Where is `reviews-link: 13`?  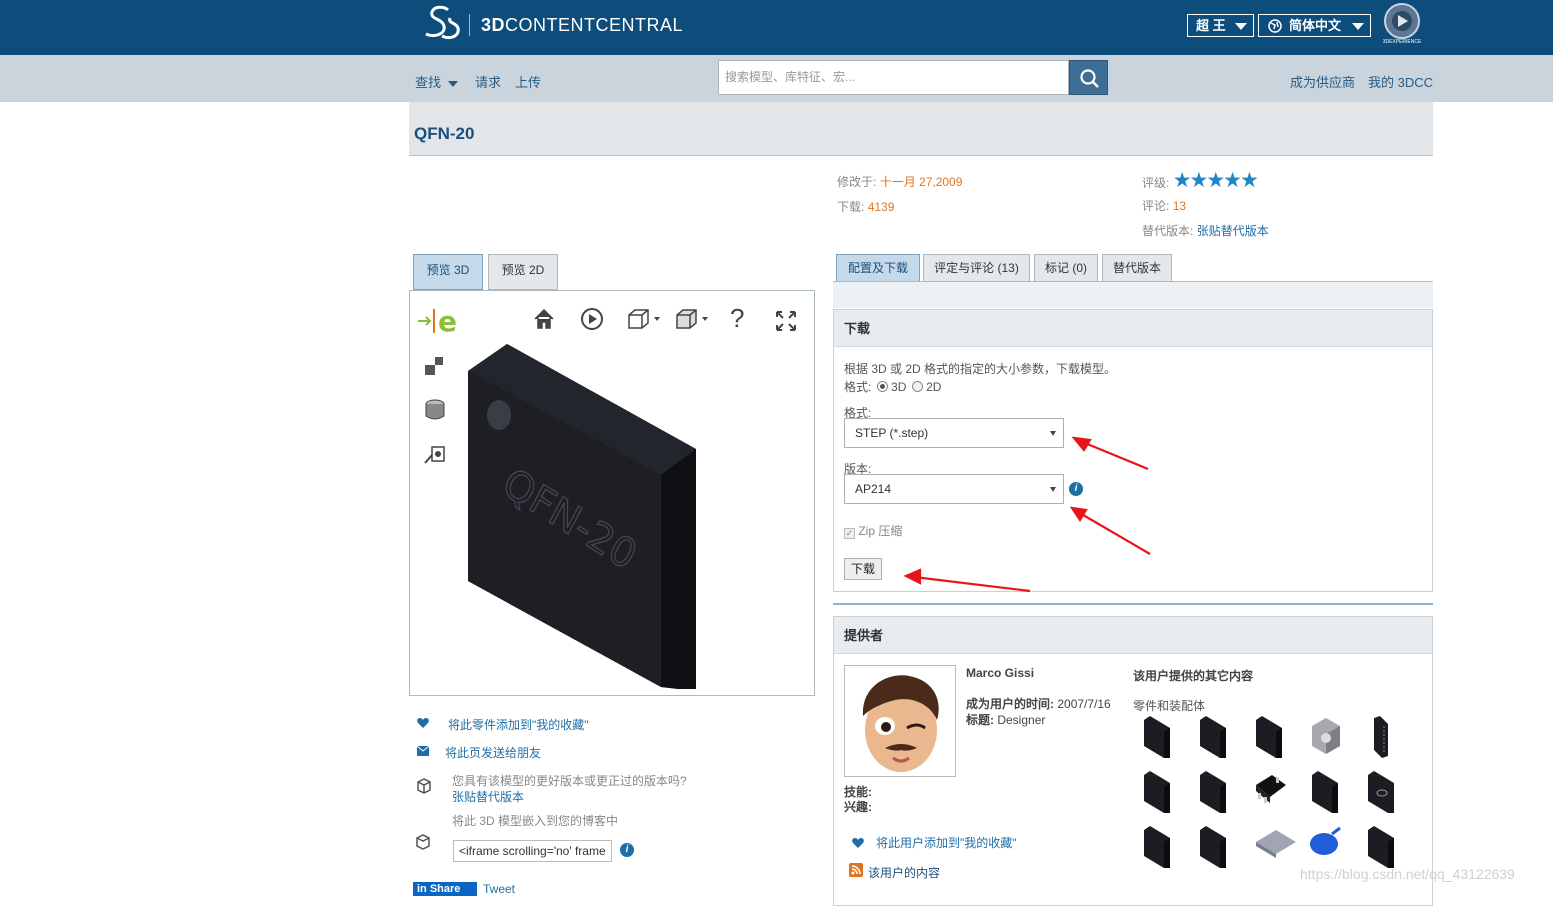
reviews-link: 13 is located at coordinates (1179, 206).